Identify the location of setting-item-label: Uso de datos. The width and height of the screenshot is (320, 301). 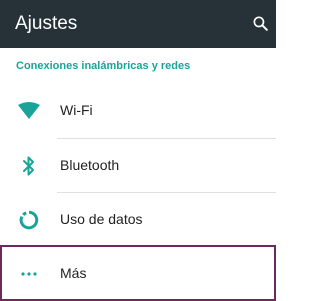
(101, 219).